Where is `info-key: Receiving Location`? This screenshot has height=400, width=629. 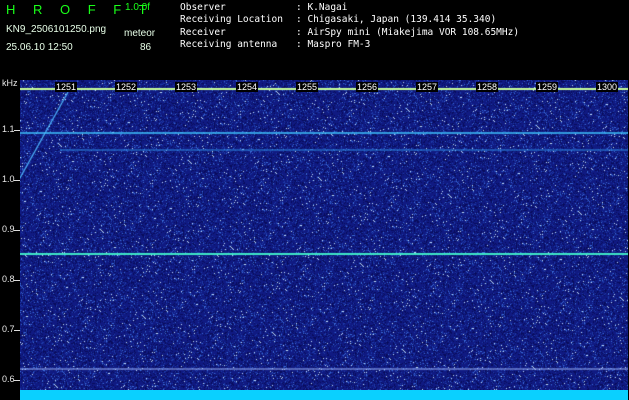 info-key: Receiving Location is located at coordinates (231, 20).